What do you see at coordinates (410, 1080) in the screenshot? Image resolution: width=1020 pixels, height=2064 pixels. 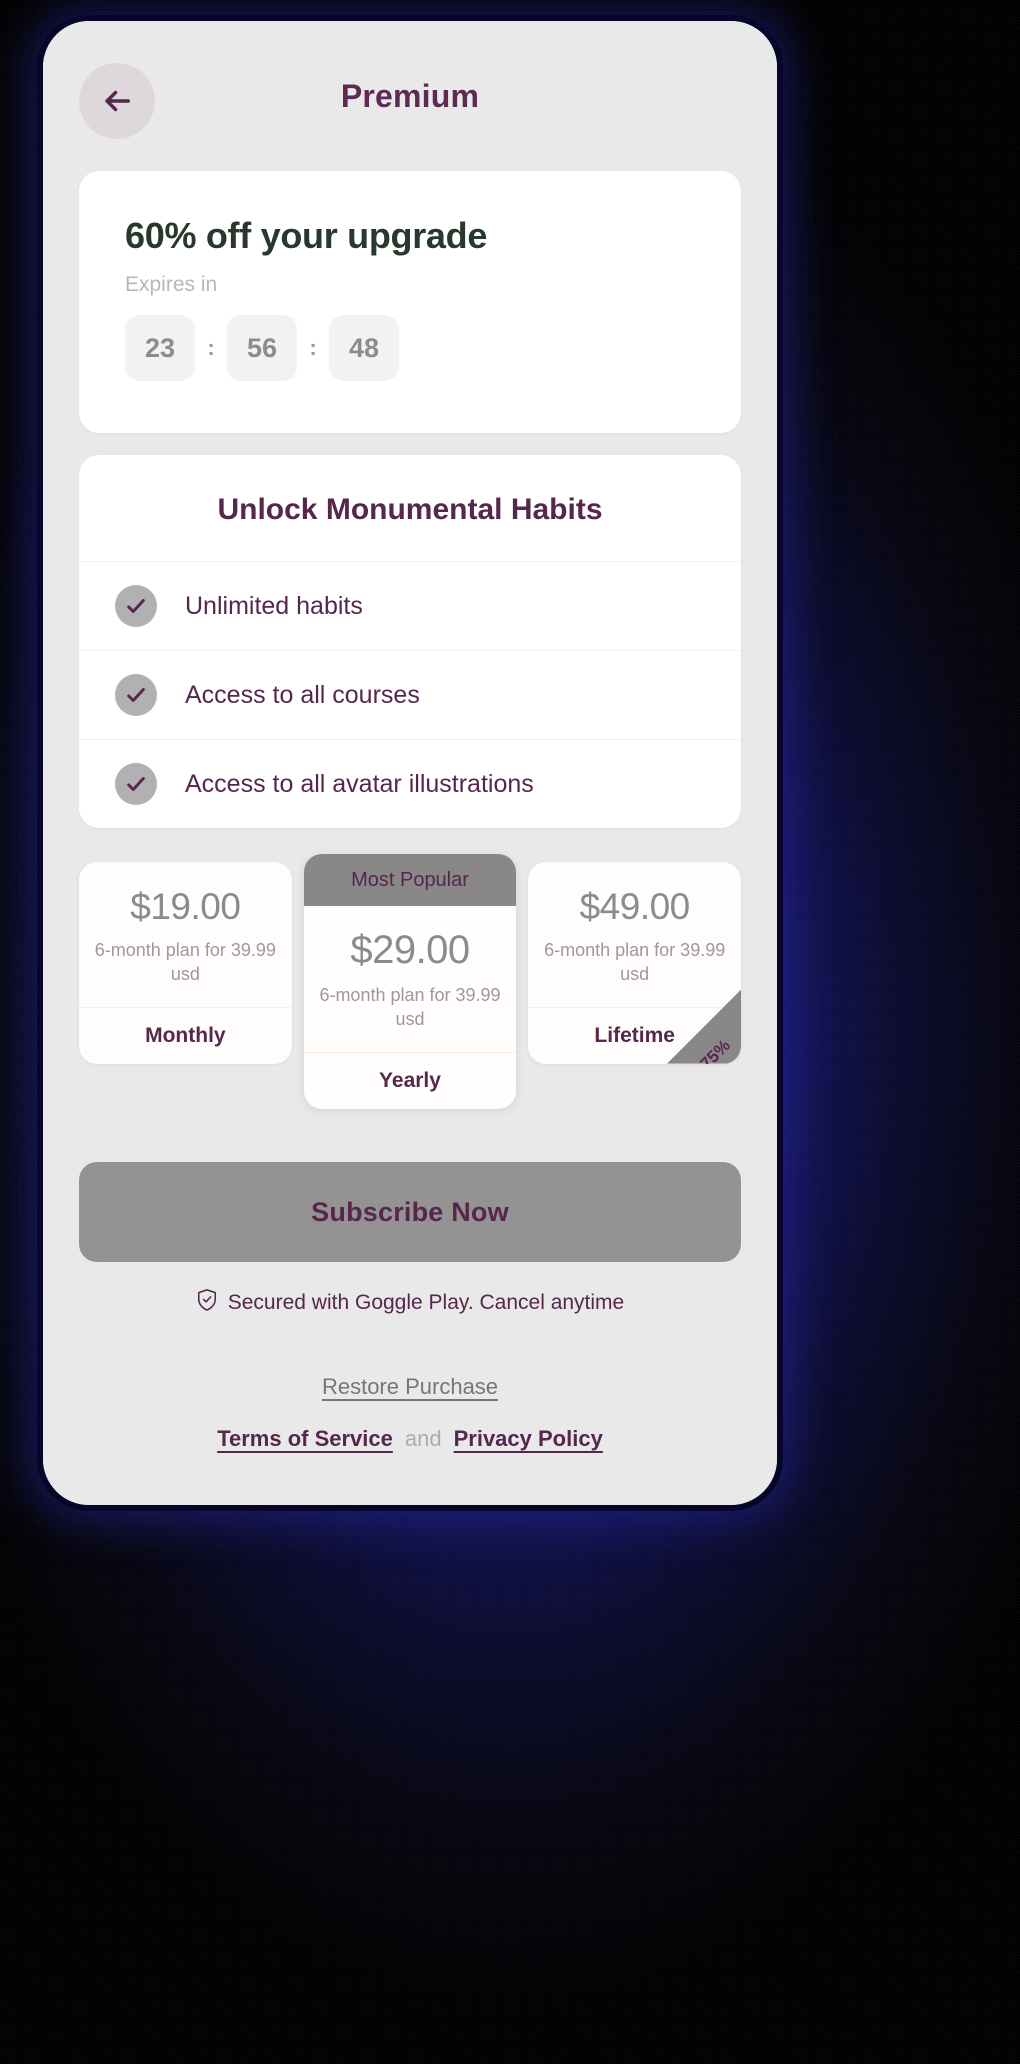 I see `plan-name: Yearly` at bounding box center [410, 1080].